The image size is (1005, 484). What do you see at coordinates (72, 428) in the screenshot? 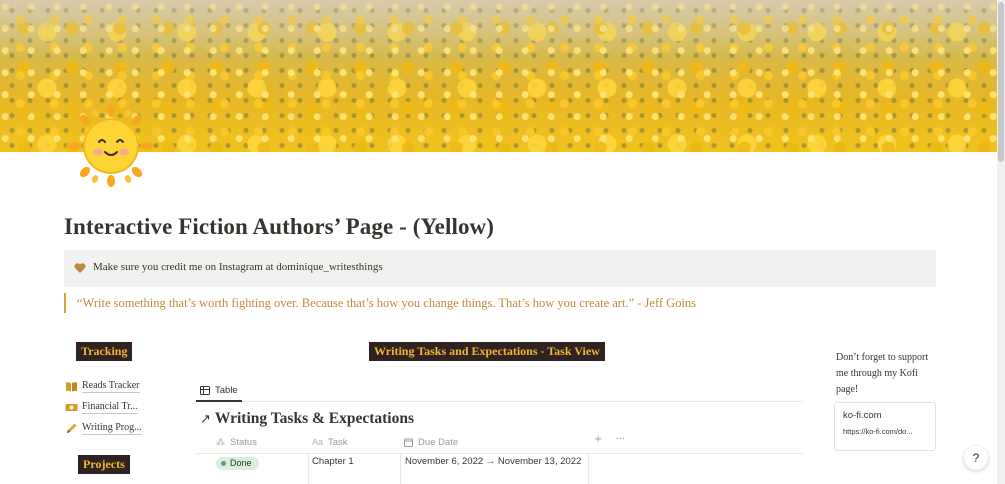
I see `pencil-icon` at bounding box center [72, 428].